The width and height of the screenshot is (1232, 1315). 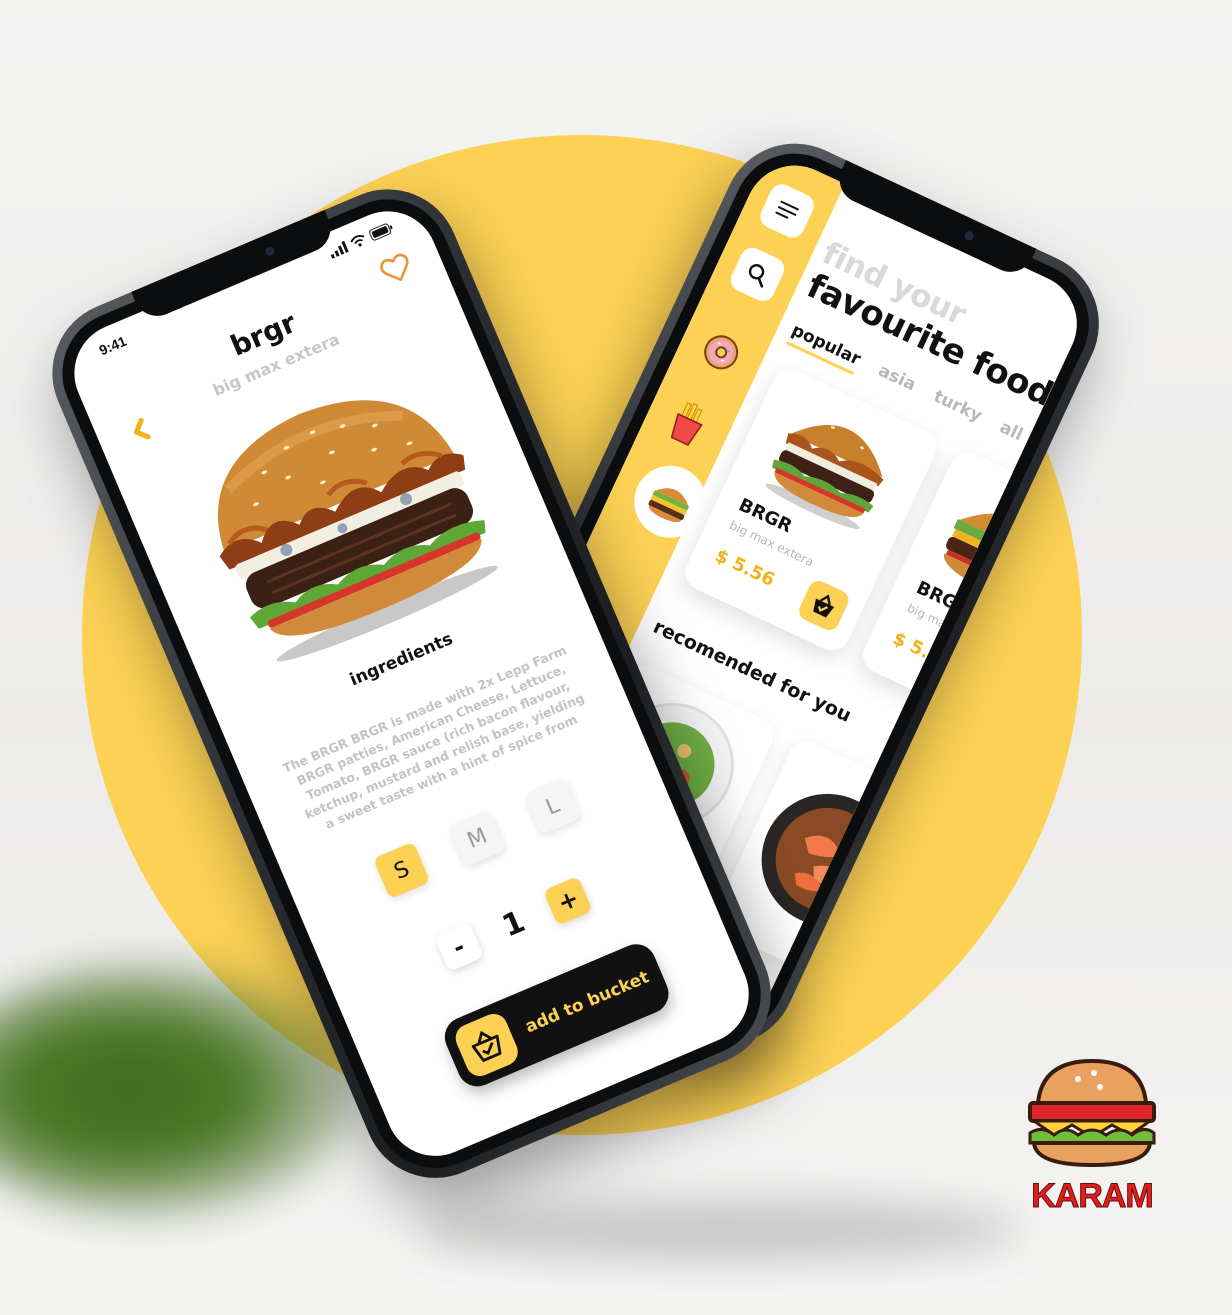 I want to click on brand-name: KARAM, so click(x=1093, y=1196).